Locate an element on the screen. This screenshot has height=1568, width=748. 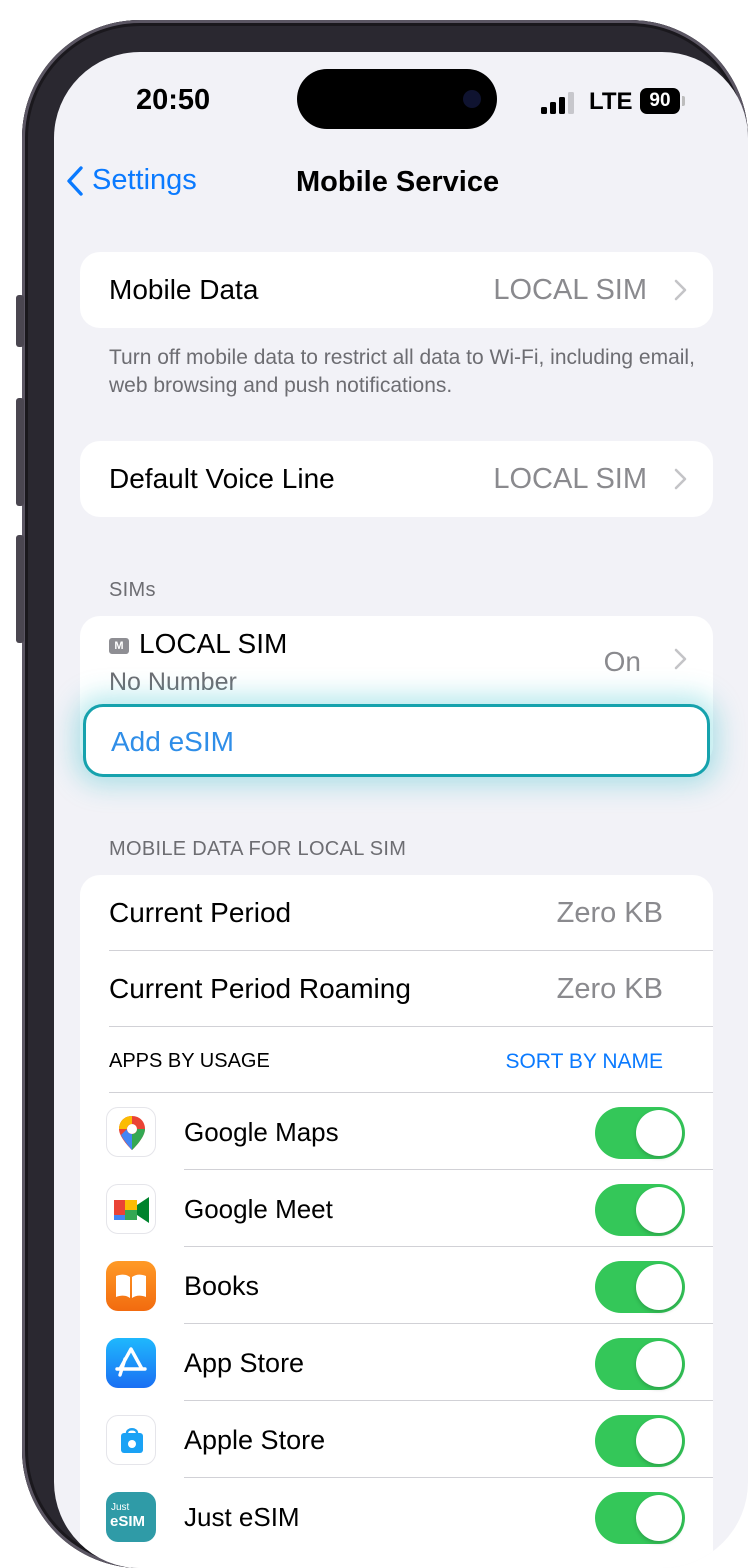
roaming-row: Current Period Roaming Zero KB is located at coordinates (396, 989).